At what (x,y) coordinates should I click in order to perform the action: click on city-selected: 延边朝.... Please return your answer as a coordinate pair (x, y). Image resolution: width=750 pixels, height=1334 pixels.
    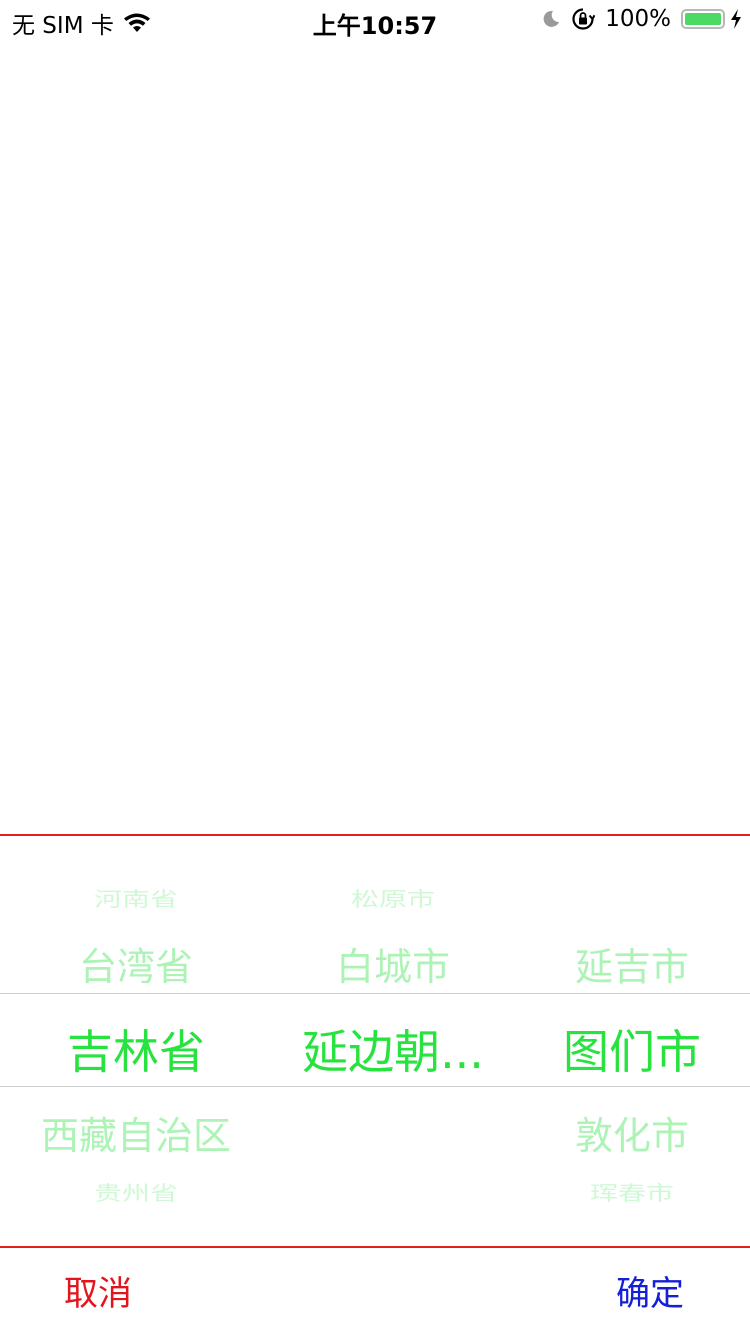
    Looking at the image, I should click on (393, 1049).